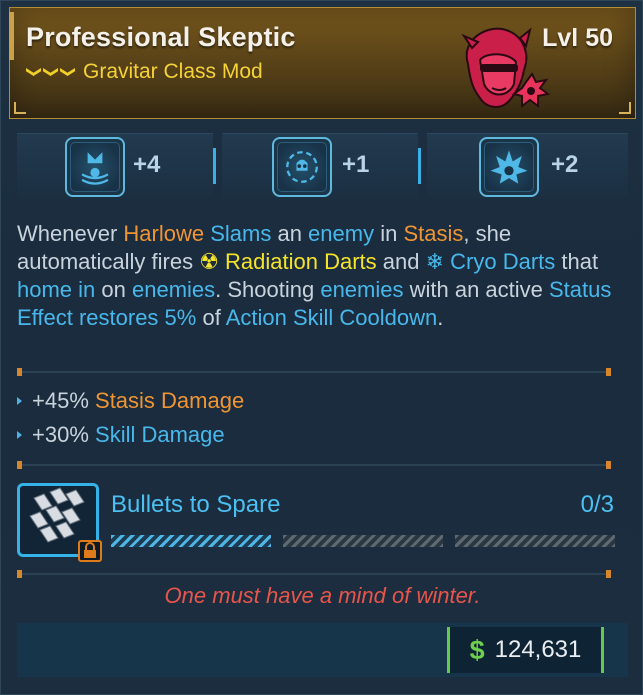 The image size is (643, 695). What do you see at coordinates (476, 289) in the screenshot?
I see `desc-text: with an active` at bounding box center [476, 289].